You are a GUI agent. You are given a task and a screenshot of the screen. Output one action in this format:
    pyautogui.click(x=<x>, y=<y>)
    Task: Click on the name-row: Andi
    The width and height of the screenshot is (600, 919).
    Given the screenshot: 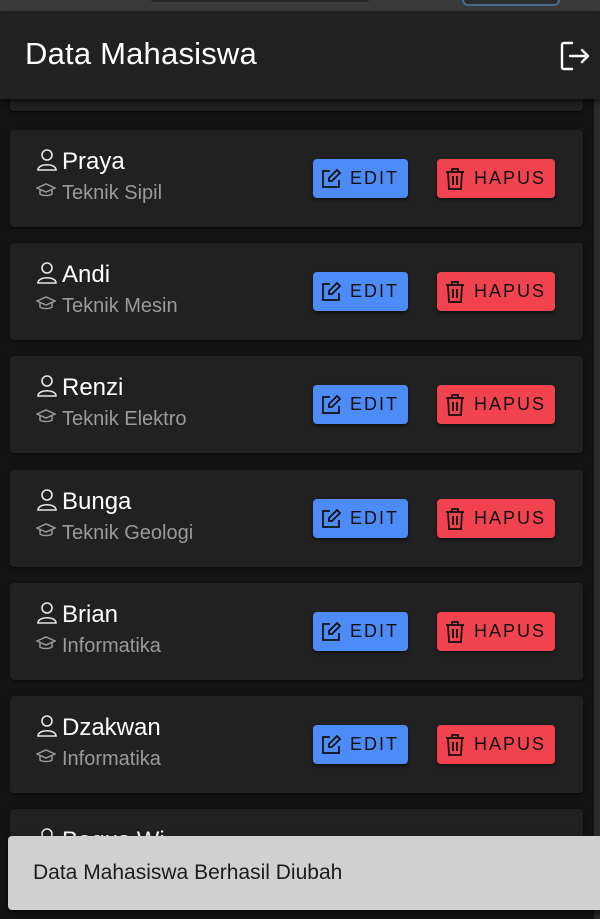 What is the action you would take?
    pyautogui.click(x=73, y=275)
    